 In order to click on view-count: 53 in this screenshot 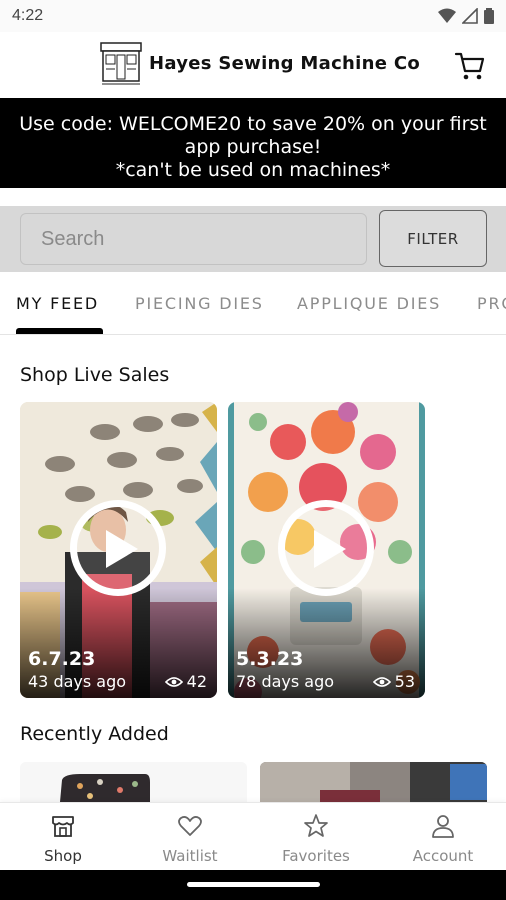, I will do `click(393, 681)`.